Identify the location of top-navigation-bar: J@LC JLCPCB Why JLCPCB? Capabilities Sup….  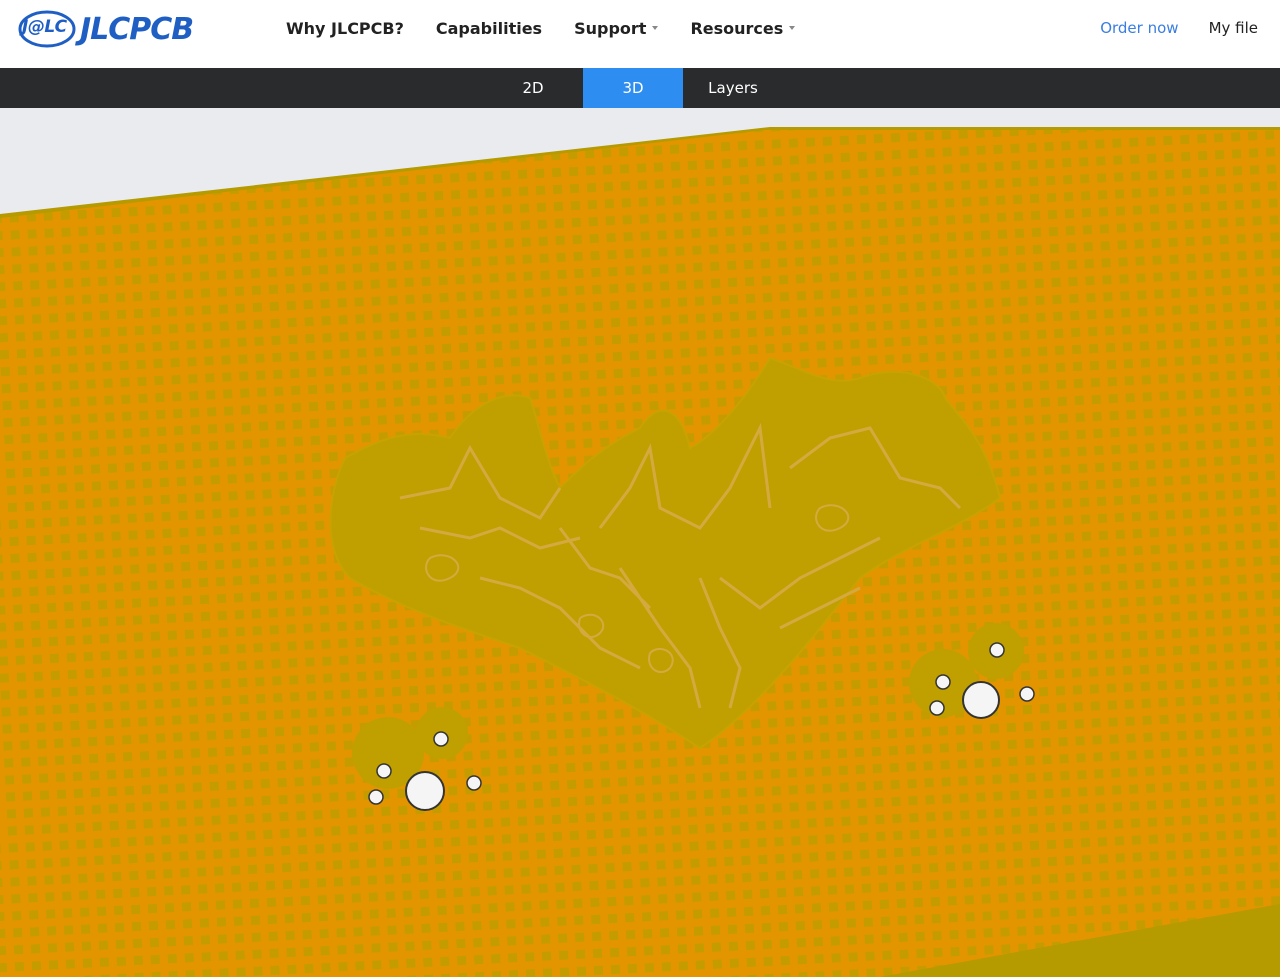
(640, 34).